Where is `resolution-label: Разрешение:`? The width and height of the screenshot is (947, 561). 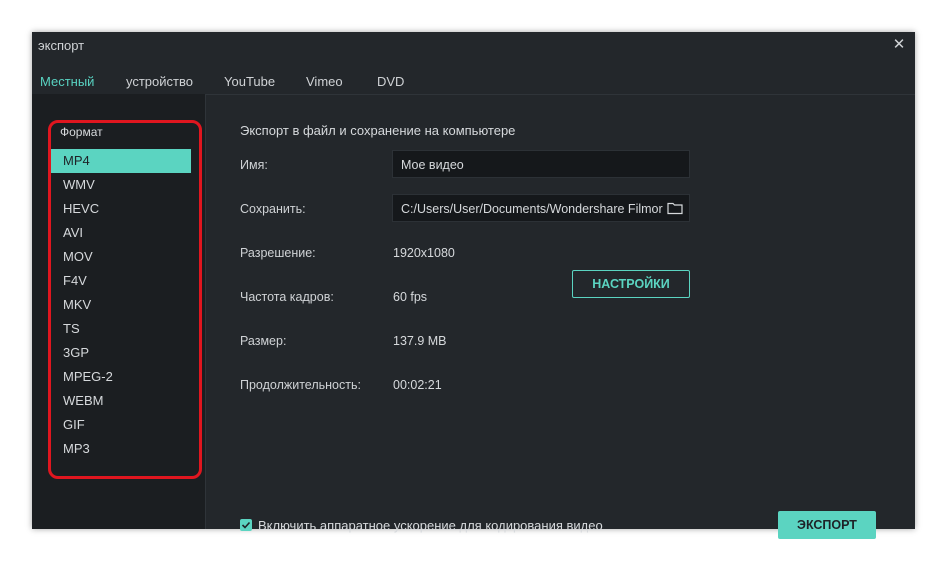
resolution-label: Разрешение: is located at coordinates (278, 253).